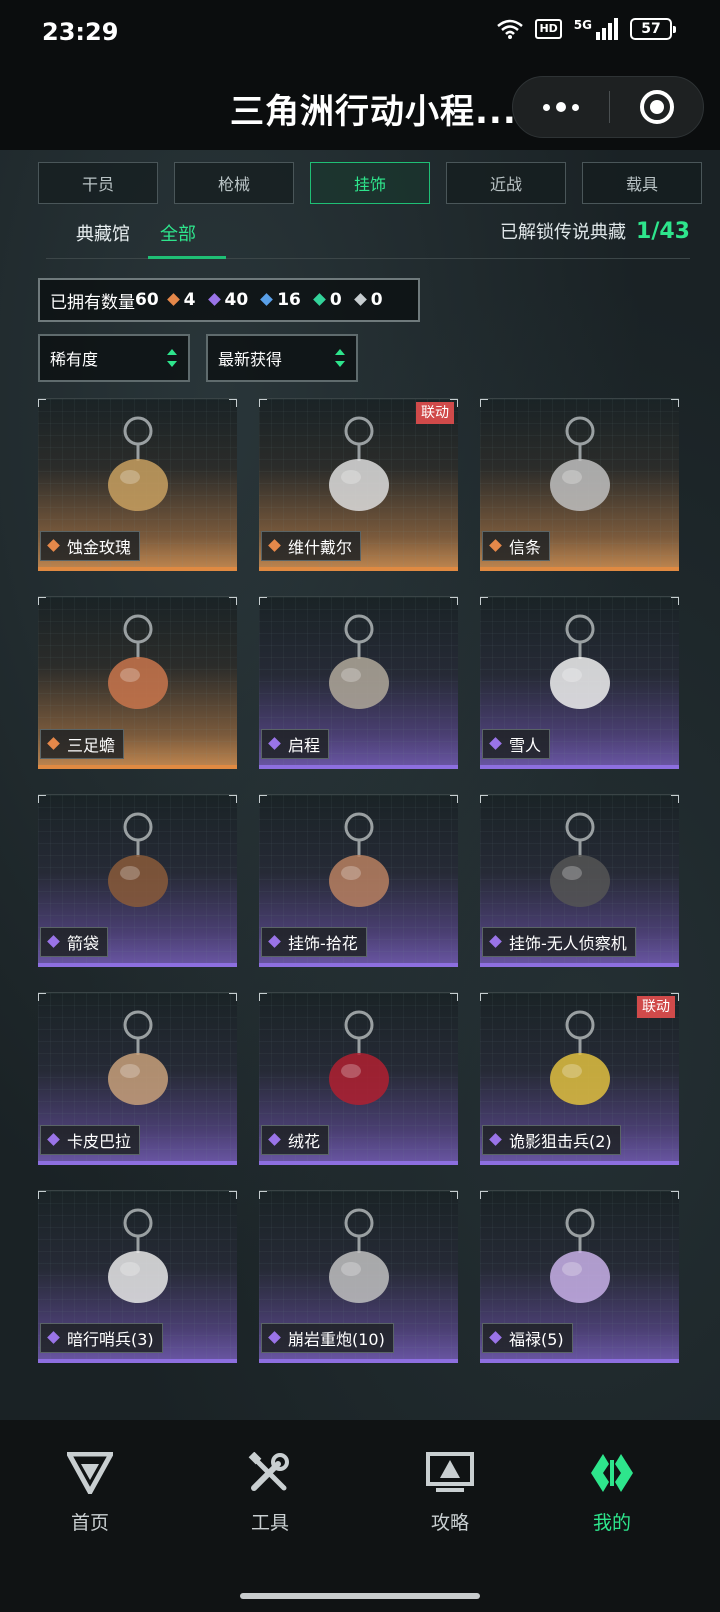 The height and width of the screenshot is (1612, 720). I want to click on charm-name: 维什戴尔, so click(320, 547).